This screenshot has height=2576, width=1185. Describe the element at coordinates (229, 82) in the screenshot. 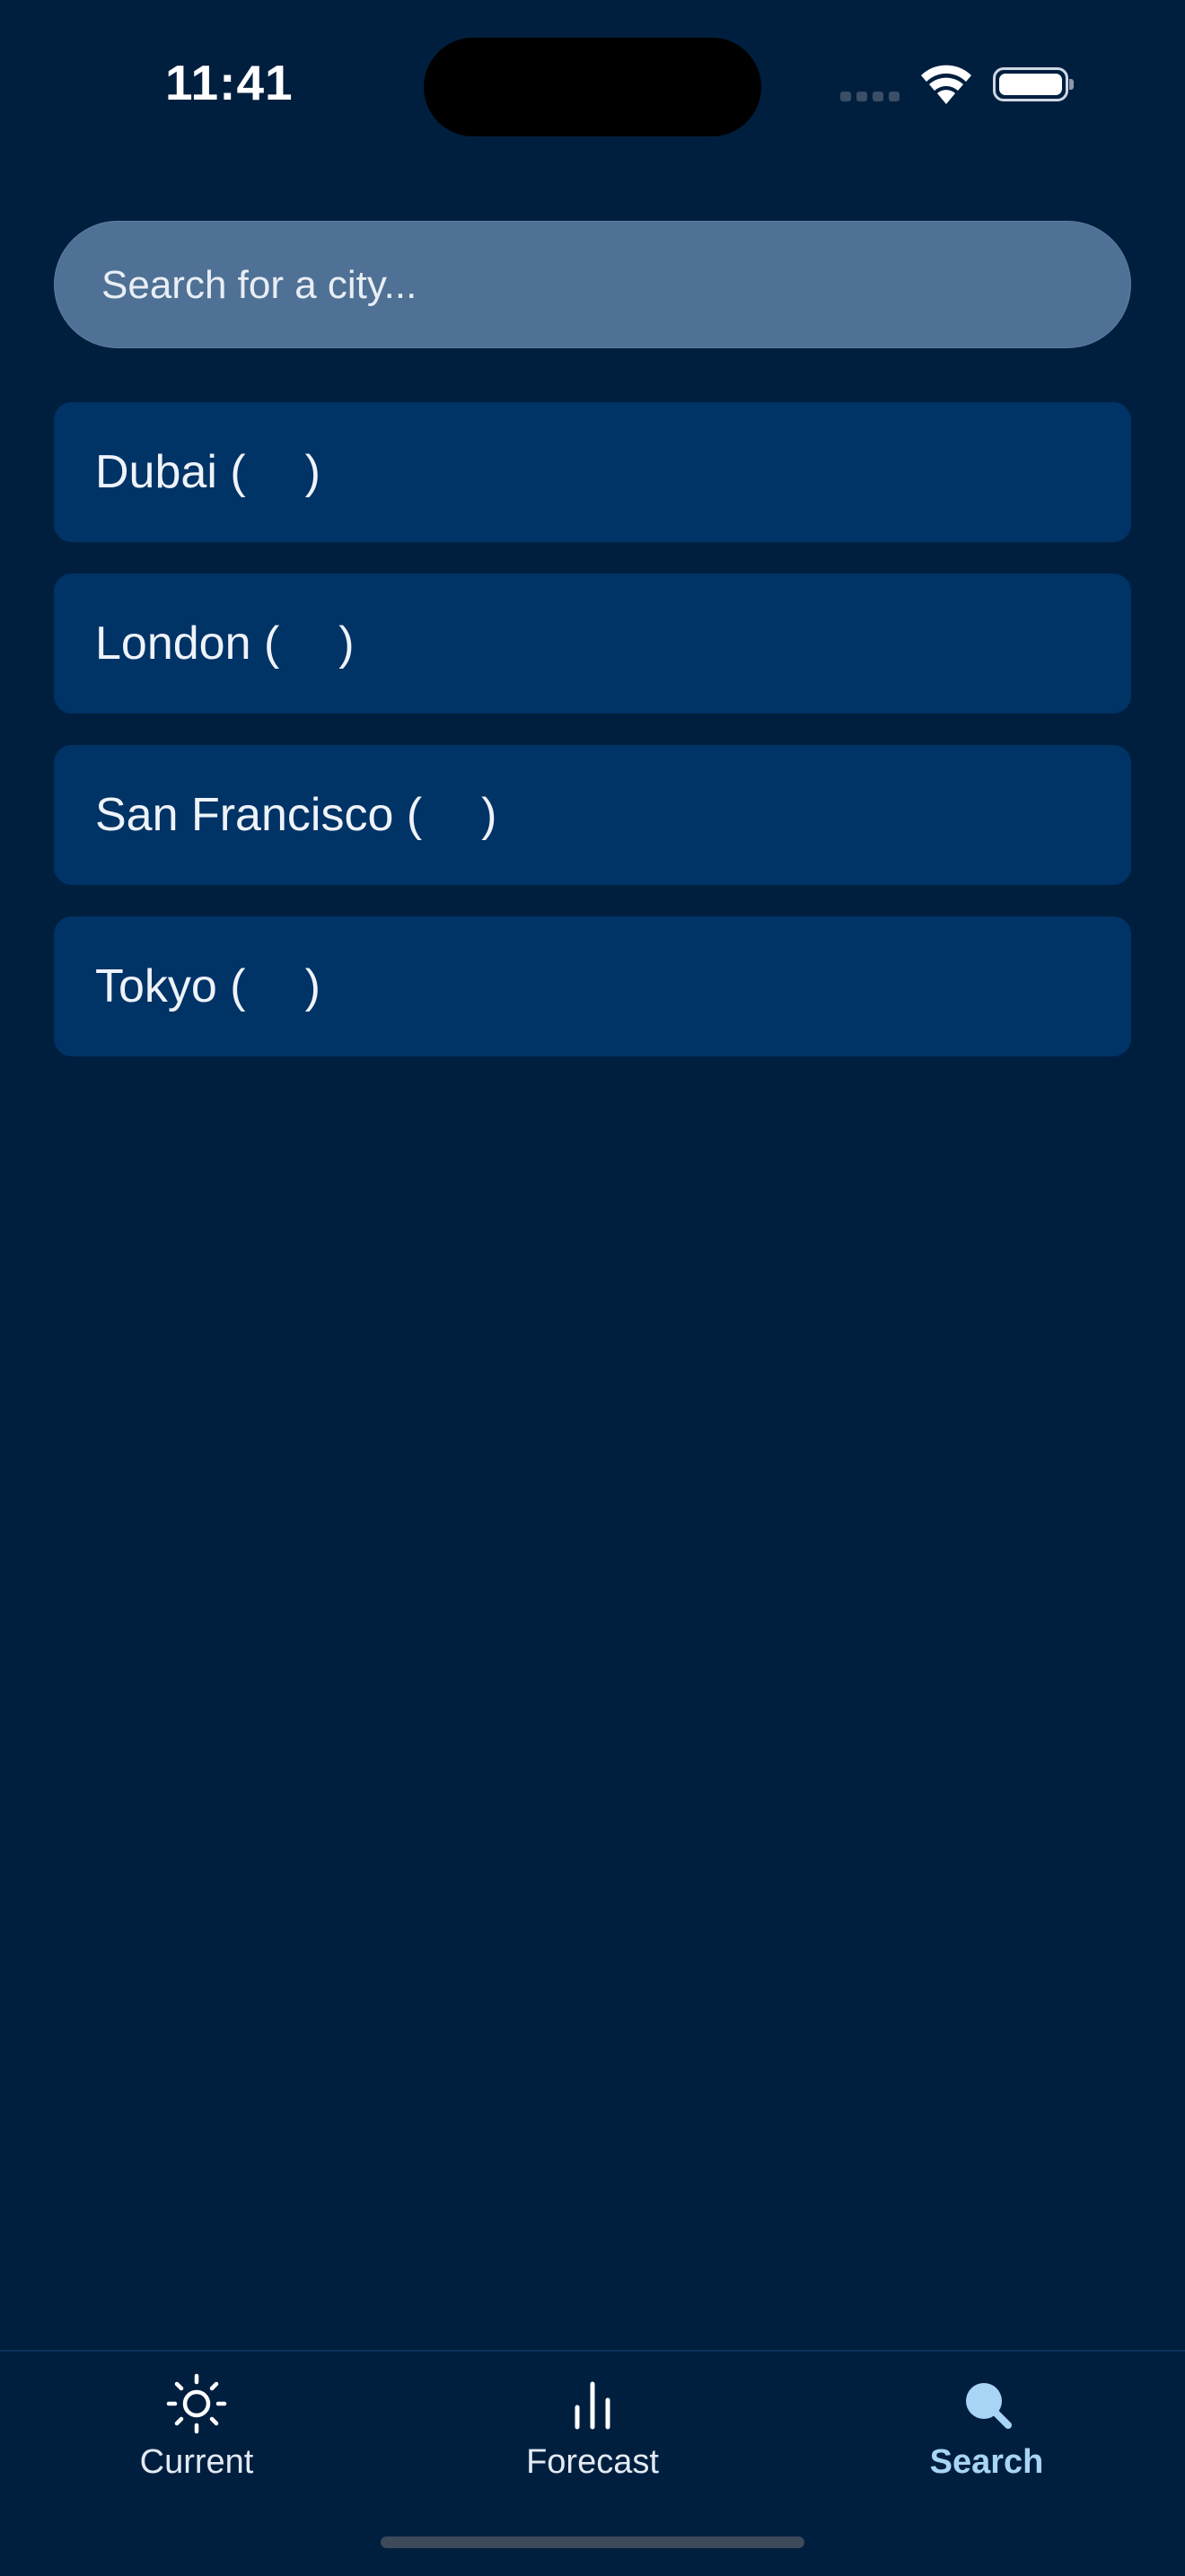

I see `status-time: 11:41` at that location.